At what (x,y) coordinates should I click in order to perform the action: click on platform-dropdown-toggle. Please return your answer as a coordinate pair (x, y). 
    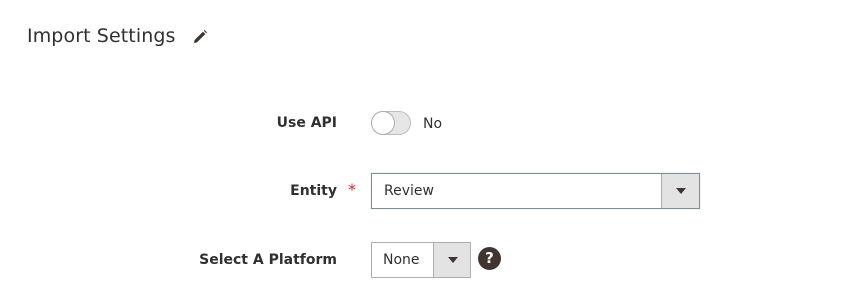
    Looking at the image, I should click on (451, 260).